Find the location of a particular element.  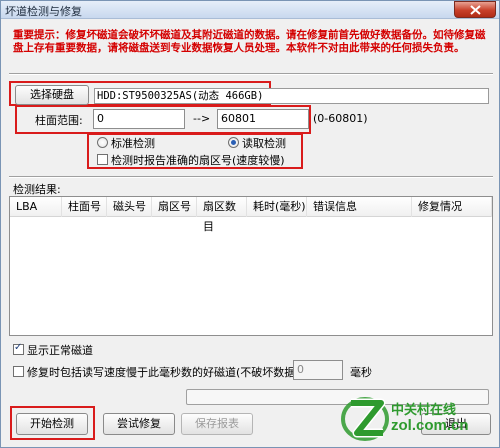

slow-repair-label: 修复时包括读写速度慢于此毫秒数的好磁道(不破坏数据): is located at coordinates (165, 372).